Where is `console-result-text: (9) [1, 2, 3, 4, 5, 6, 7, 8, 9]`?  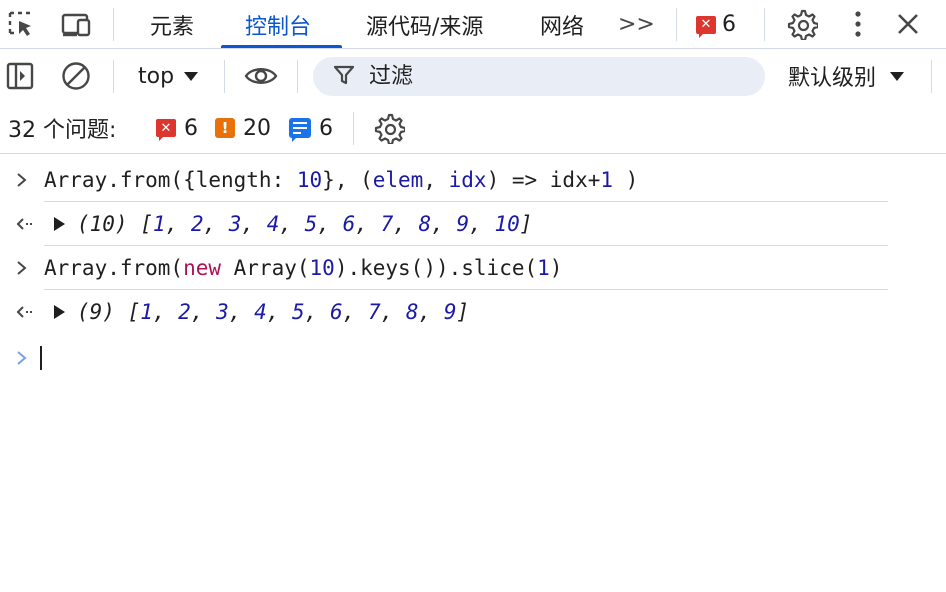
console-result-text: (9) [1, 2, 3, 4, 5, 6, 7, 8, 9] is located at coordinates (273, 312).